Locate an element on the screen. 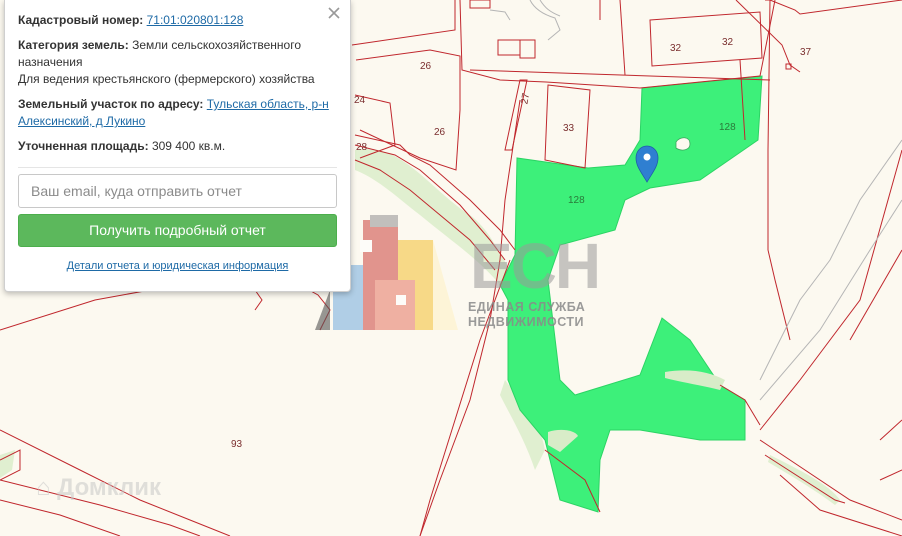 The height and width of the screenshot is (536, 902). plot-label: 37 is located at coordinates (806, 52).